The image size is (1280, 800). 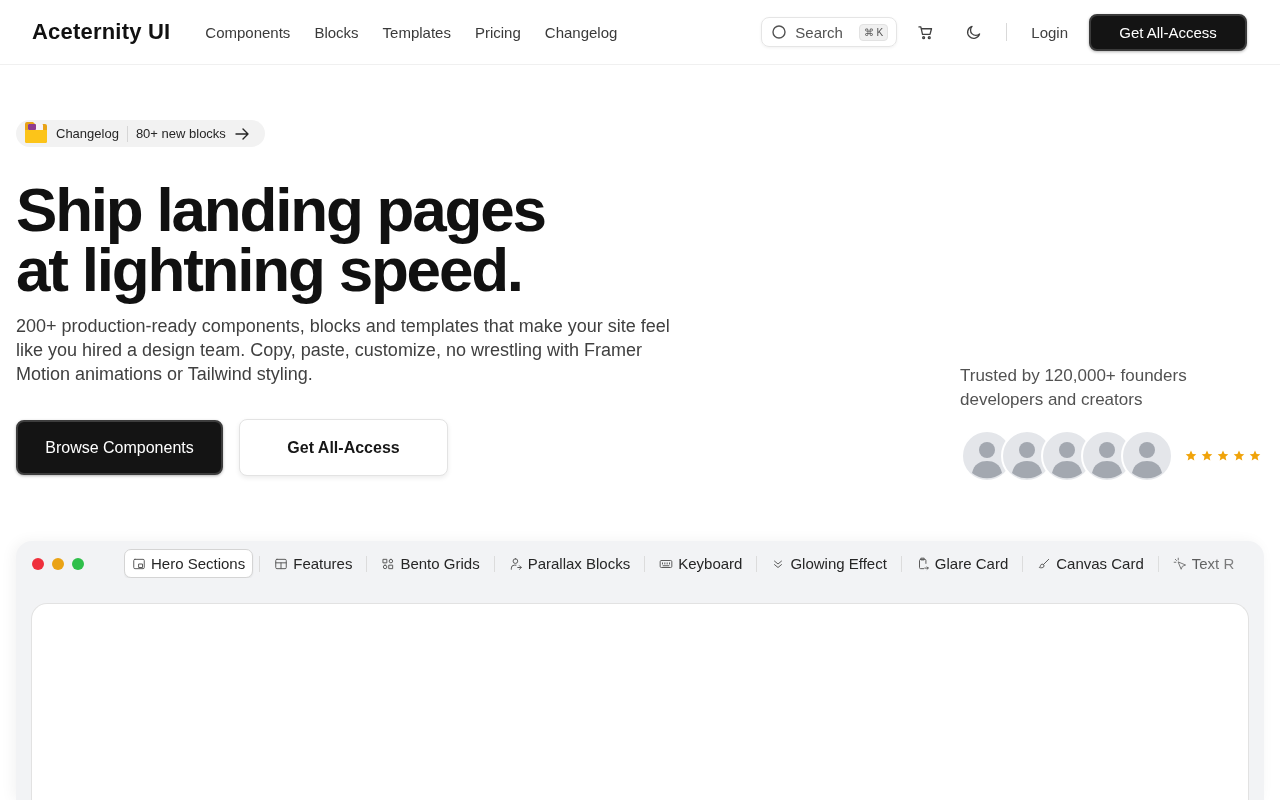 What do you see at coordinates (1147, 456) in the screenshot?
I see `avatar-icon` at bounding box center [1147, 456].